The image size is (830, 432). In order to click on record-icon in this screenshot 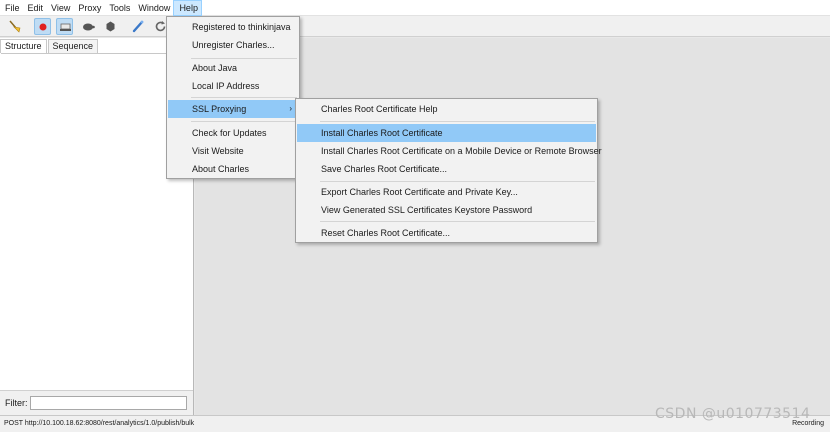, I will do `click(42, 26)`.